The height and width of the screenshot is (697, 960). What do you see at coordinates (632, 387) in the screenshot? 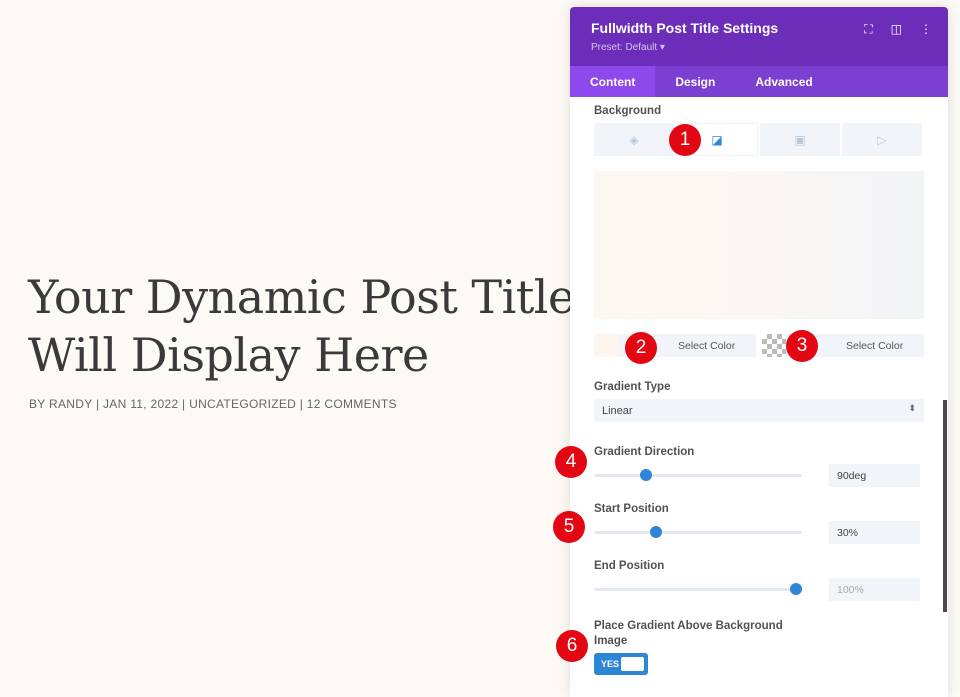
I see `gradient-type-label: Gradient Type` at bounding box center [632, 387].